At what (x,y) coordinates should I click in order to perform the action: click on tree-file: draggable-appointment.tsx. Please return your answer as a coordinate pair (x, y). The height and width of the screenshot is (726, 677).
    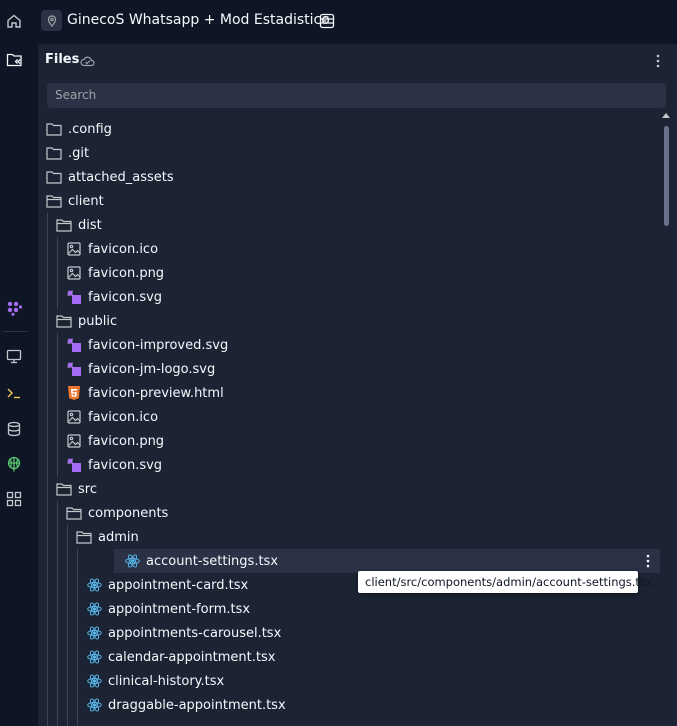
    Looking at the image, I should click on (349, 705).